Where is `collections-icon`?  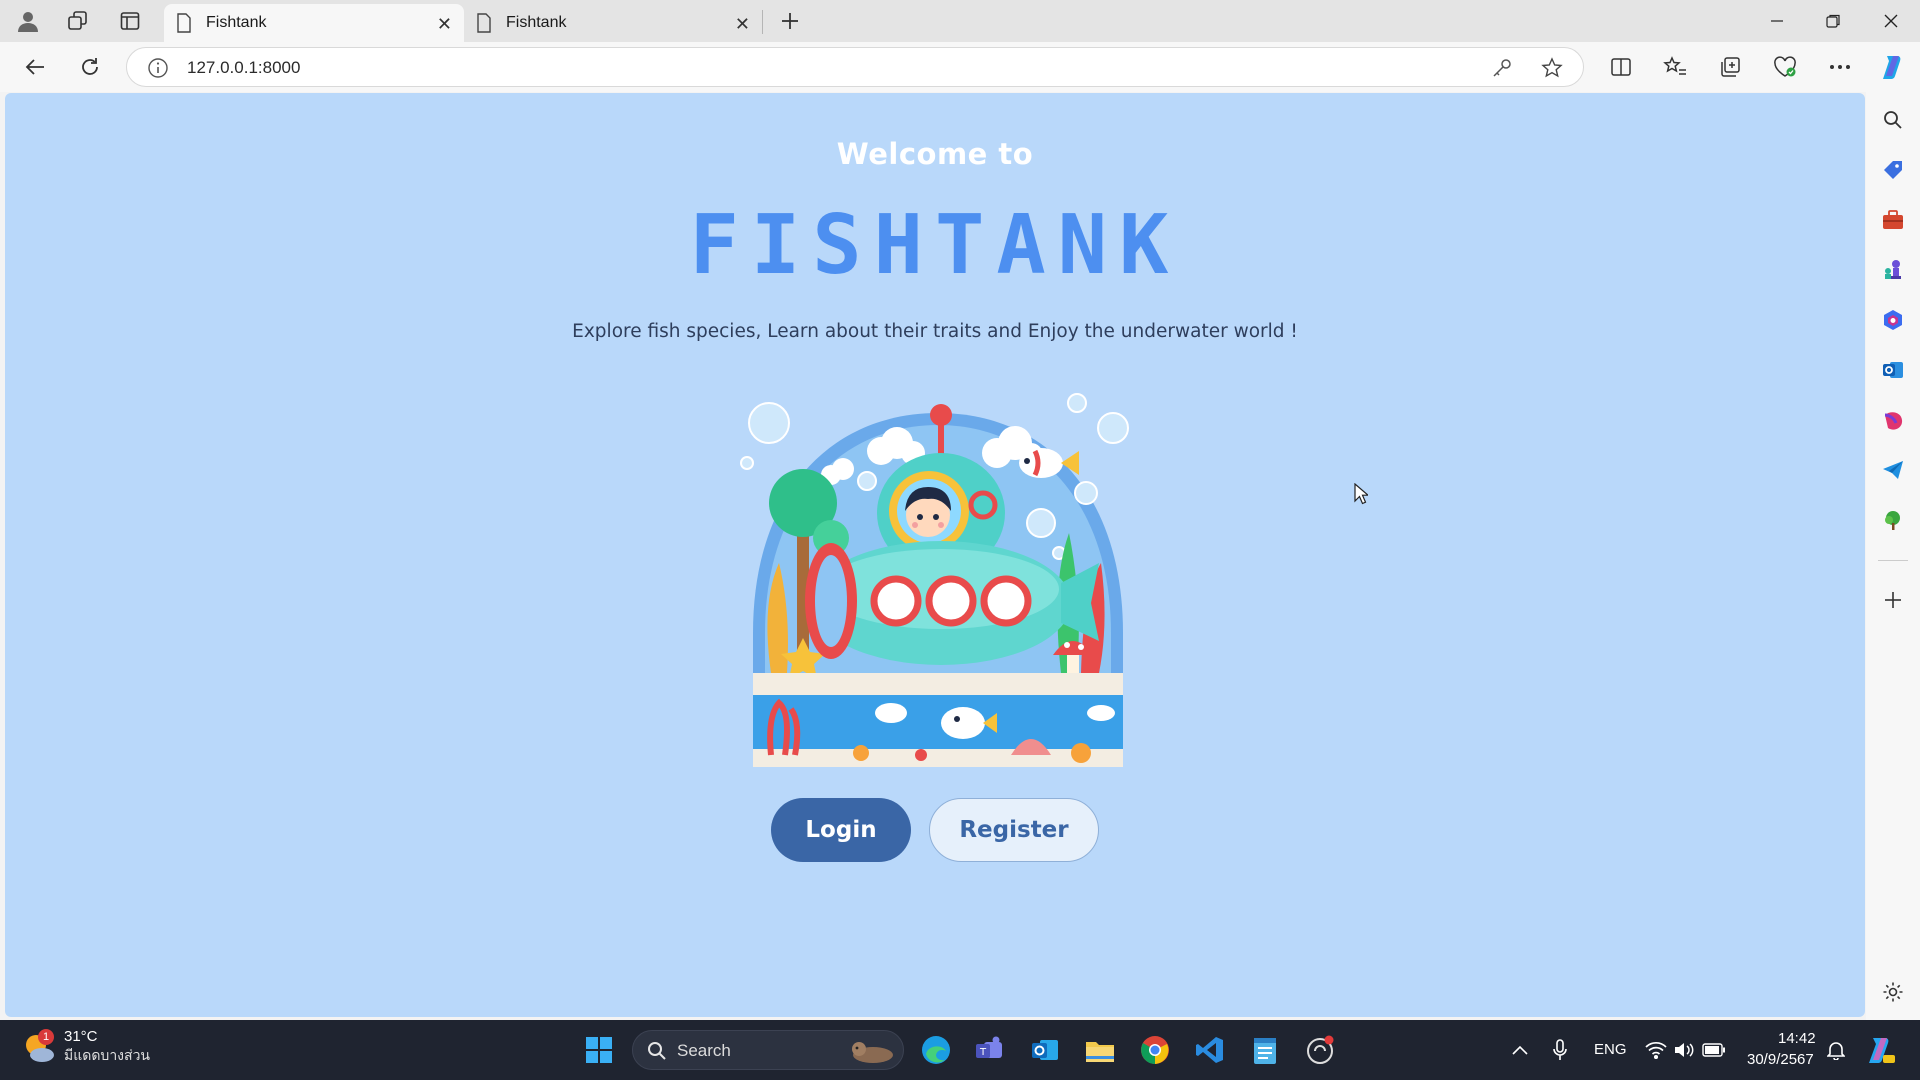
collections-icon is located at coordinates (1730, 67).